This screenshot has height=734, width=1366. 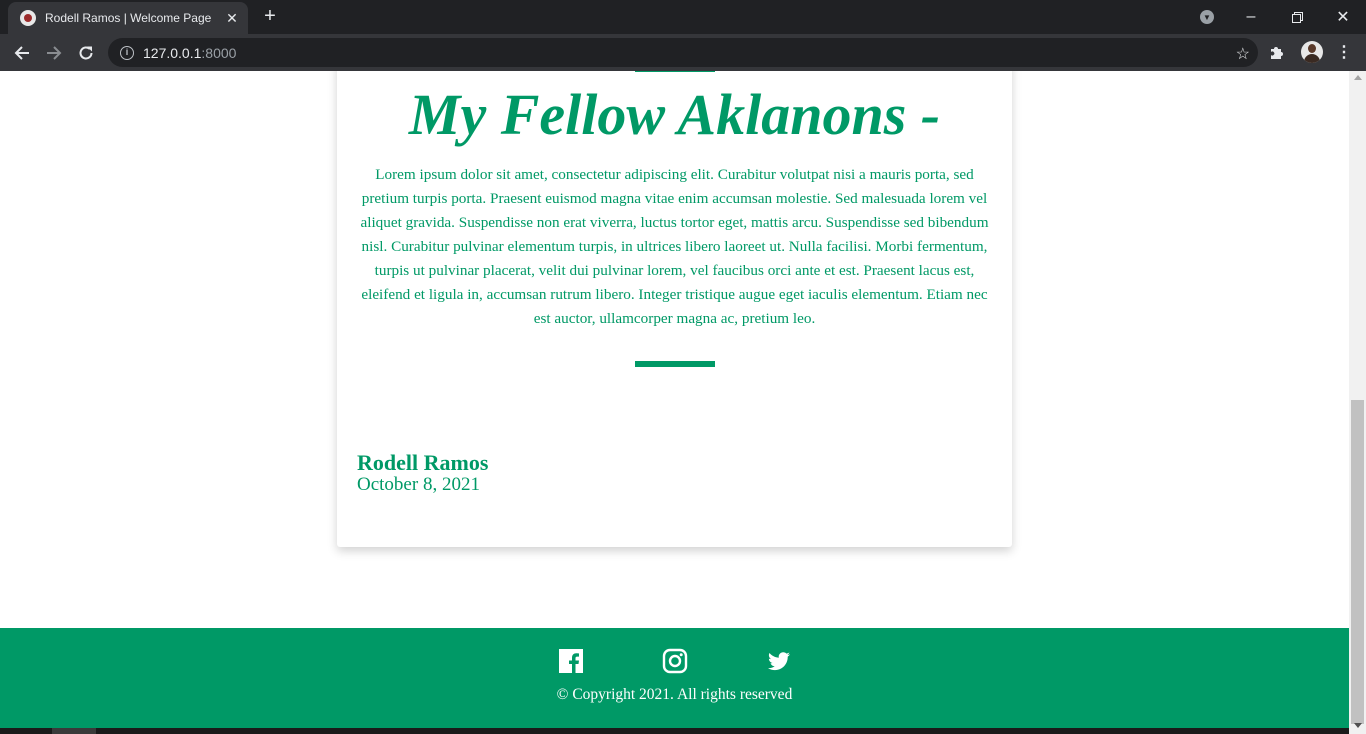 I want to click on twitter-link, so click(x=779, y=661).